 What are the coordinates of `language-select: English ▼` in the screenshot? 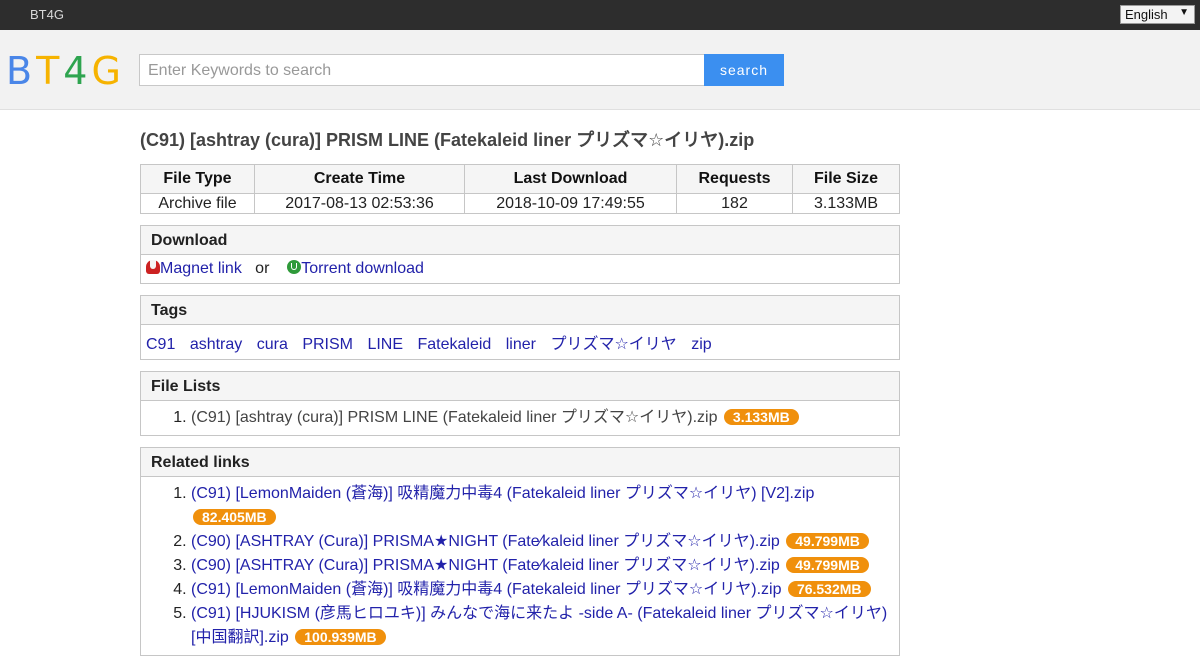 It's located at (1157, 14).